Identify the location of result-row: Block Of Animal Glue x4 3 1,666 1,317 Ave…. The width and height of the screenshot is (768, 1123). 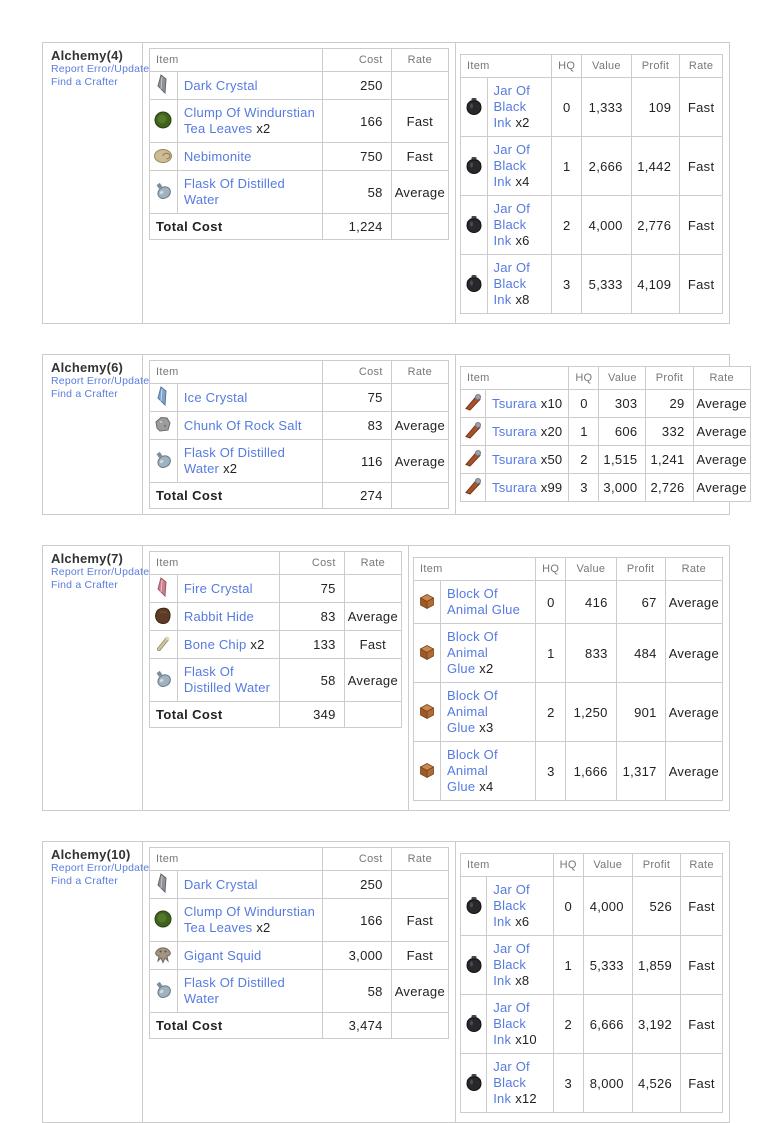
(568, 771).